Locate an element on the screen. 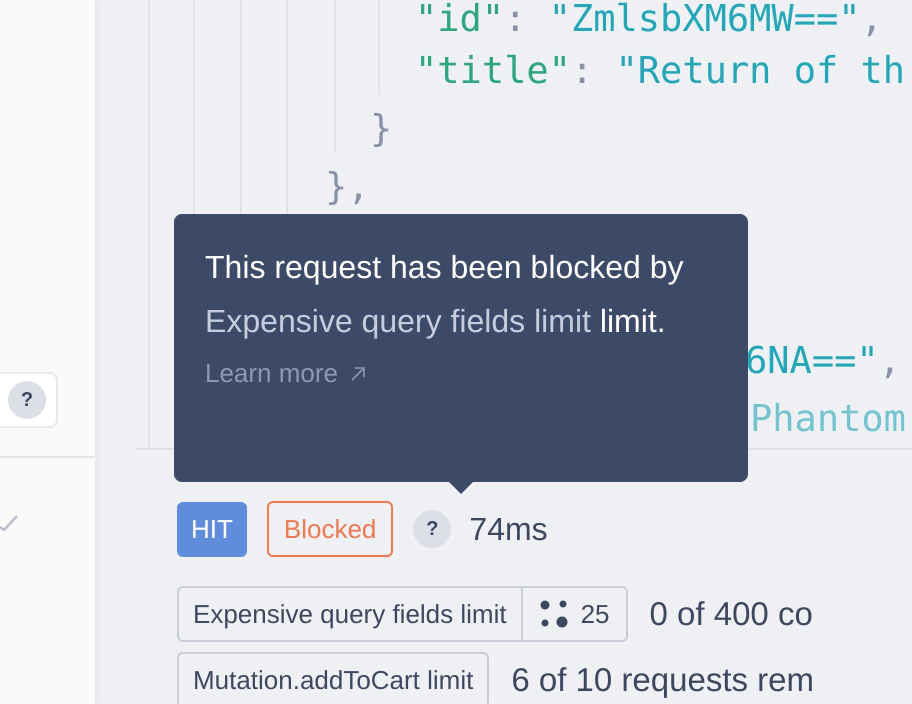 The height and width of the screenshot is (704, 912). response-time: 74ms is located at coordinates (508, 529).